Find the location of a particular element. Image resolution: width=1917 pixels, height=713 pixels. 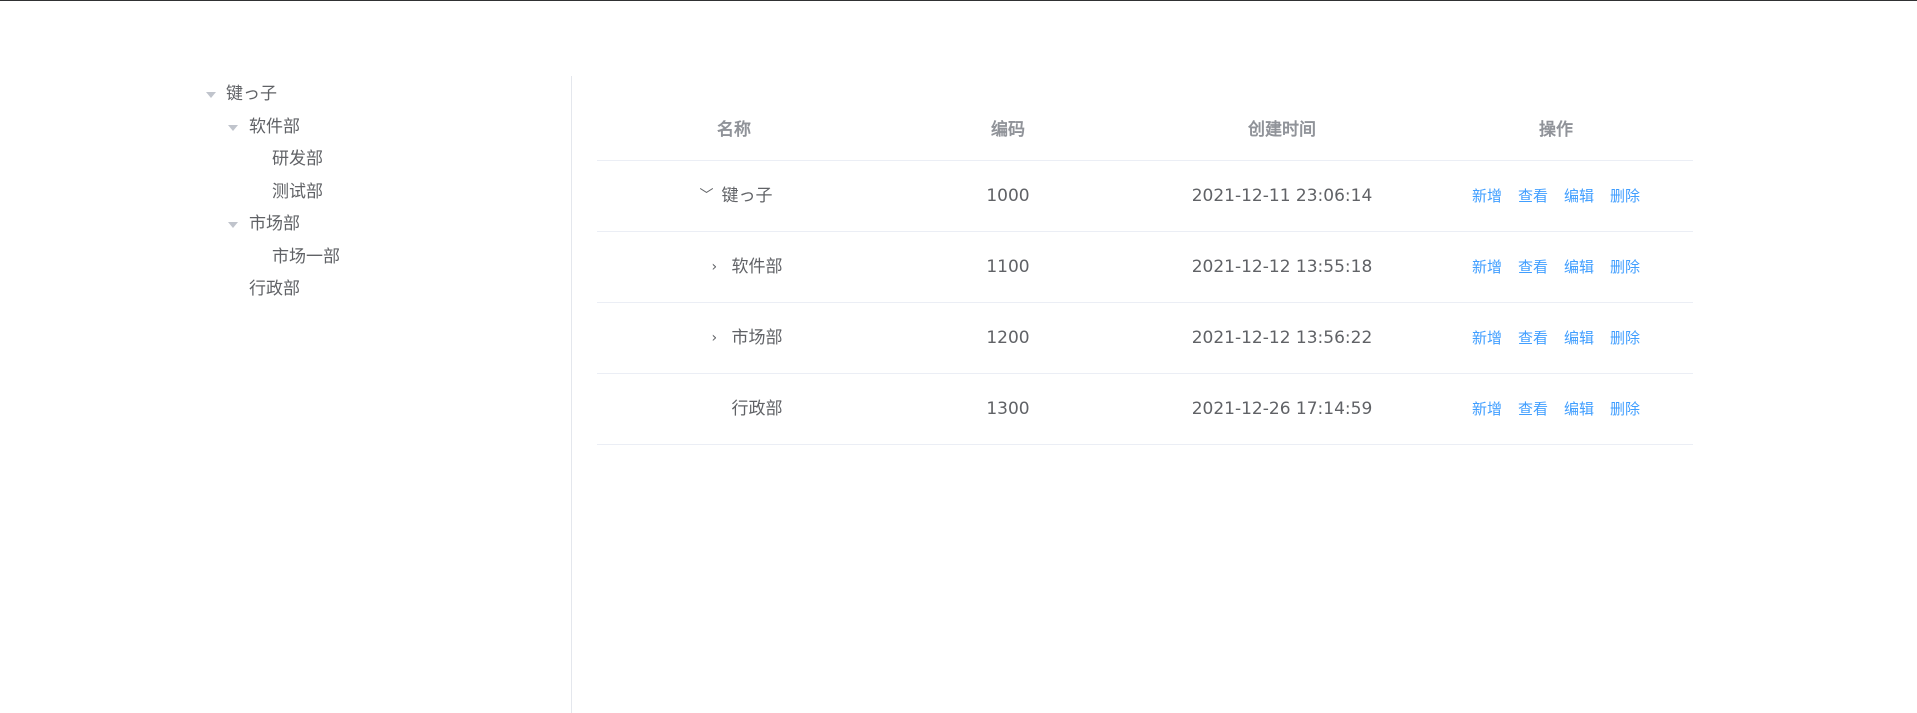

tree-node-software: 软件部 is located at coordinates (380, 127).